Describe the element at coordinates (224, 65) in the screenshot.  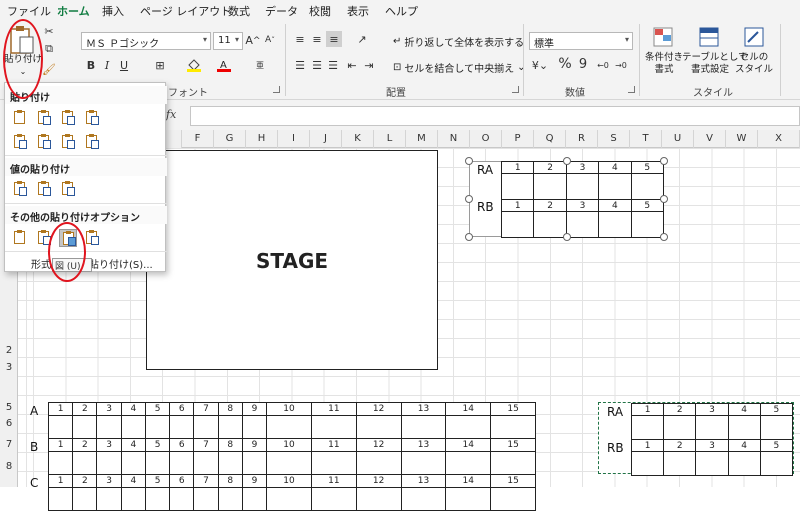
I see `font-color-icon: A` at that location.